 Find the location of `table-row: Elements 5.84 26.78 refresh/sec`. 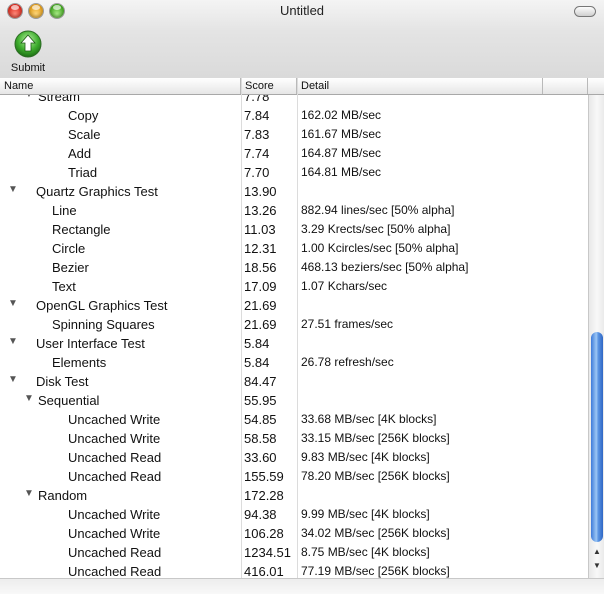

table-row: Elements 5.84 26.78 refresh/sec is located at coordinates (294, 362).